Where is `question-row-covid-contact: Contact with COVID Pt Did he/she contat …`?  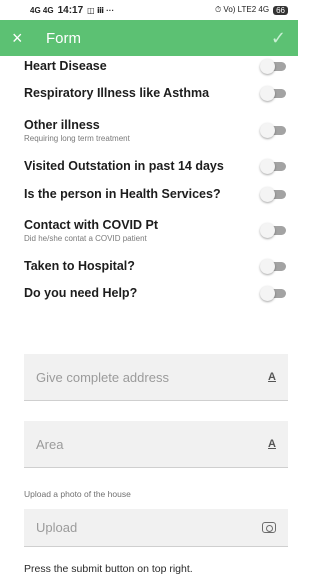 question-row-covid-contact: Contact with COVID Pt Did he/she contat … is located at coordinates (159, 230).